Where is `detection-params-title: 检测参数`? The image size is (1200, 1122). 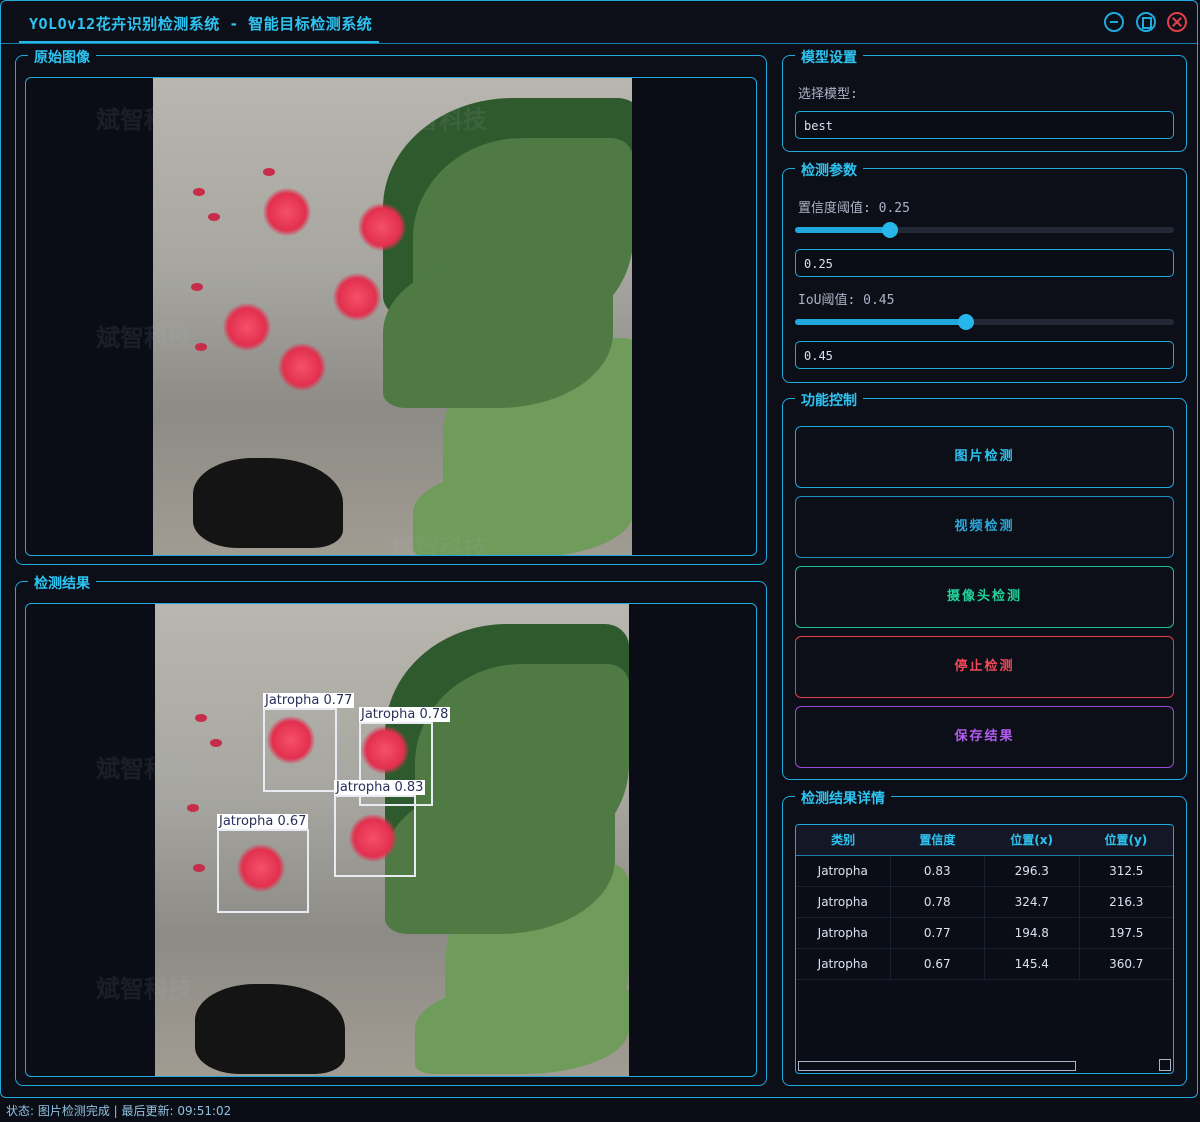
detection-params-title: 检测参数 is located at coordinates (829, 170).